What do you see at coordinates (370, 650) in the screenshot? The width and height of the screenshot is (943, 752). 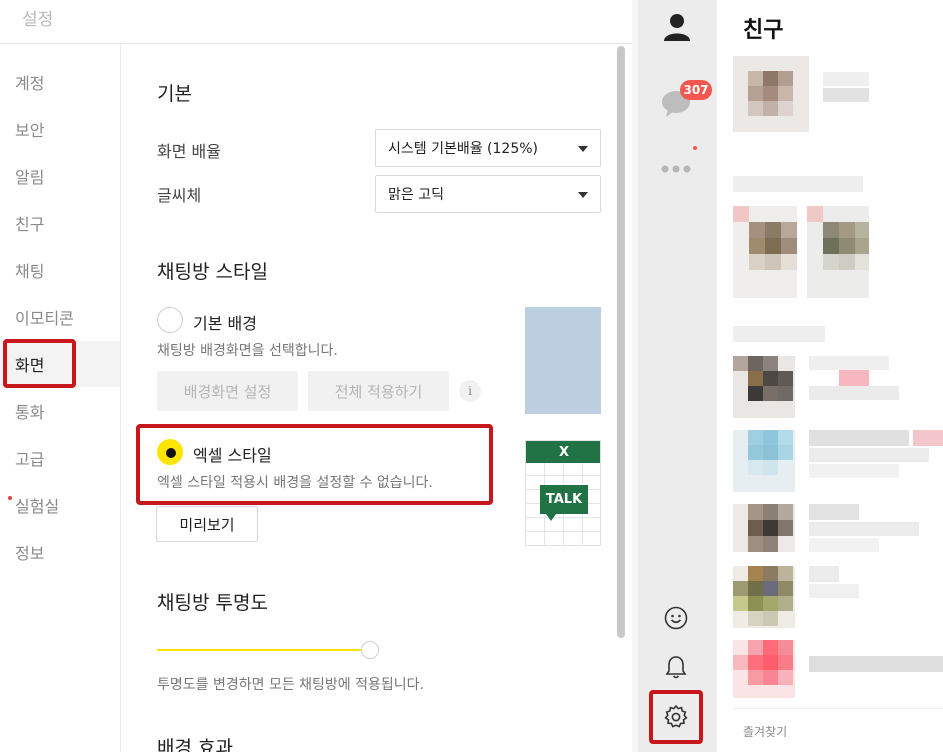 I see `transparency-slider-thumb` at bounding box center [370, 650].